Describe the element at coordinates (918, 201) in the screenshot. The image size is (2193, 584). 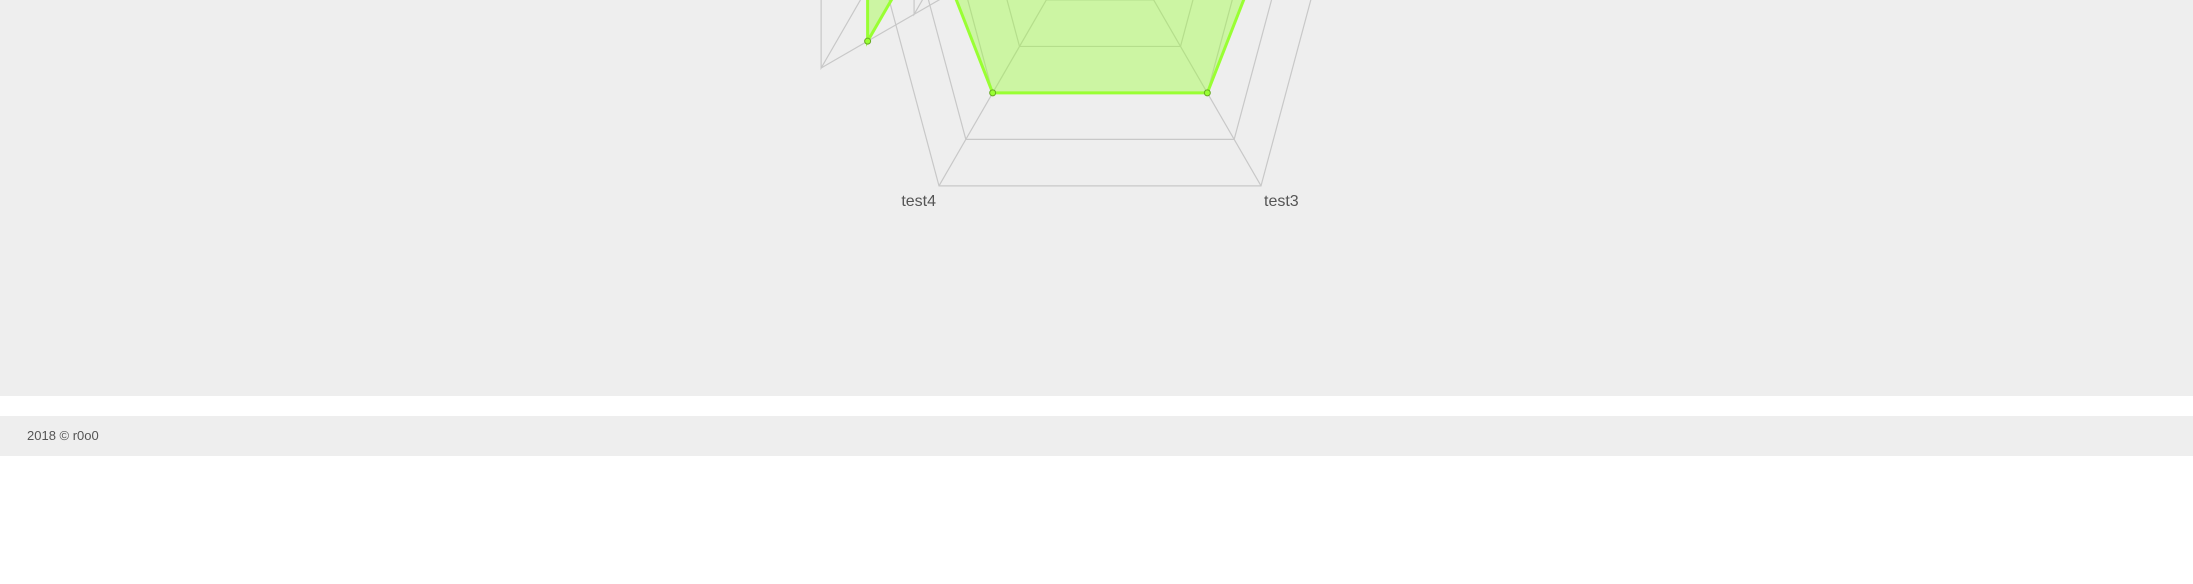
I see `axis-label-test4: test4` at that location.